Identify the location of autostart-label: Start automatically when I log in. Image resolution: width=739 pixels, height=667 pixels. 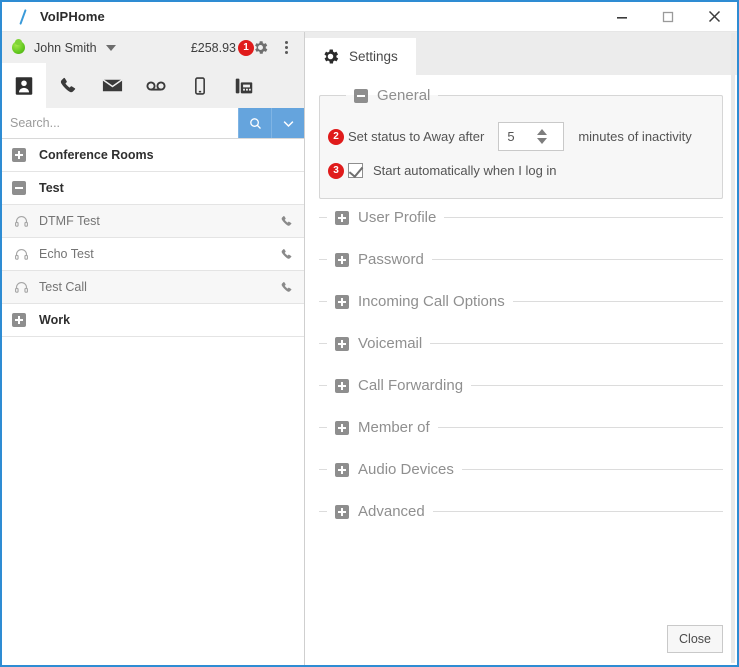
(465, 170).